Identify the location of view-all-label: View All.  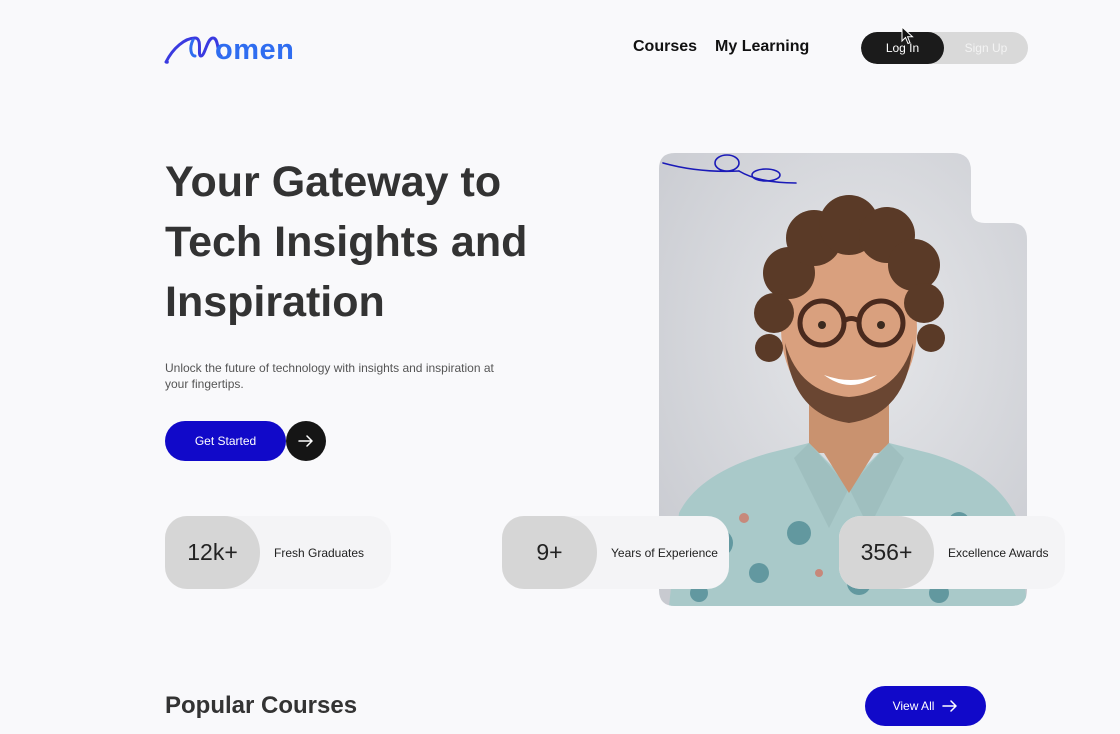
(913, 706).